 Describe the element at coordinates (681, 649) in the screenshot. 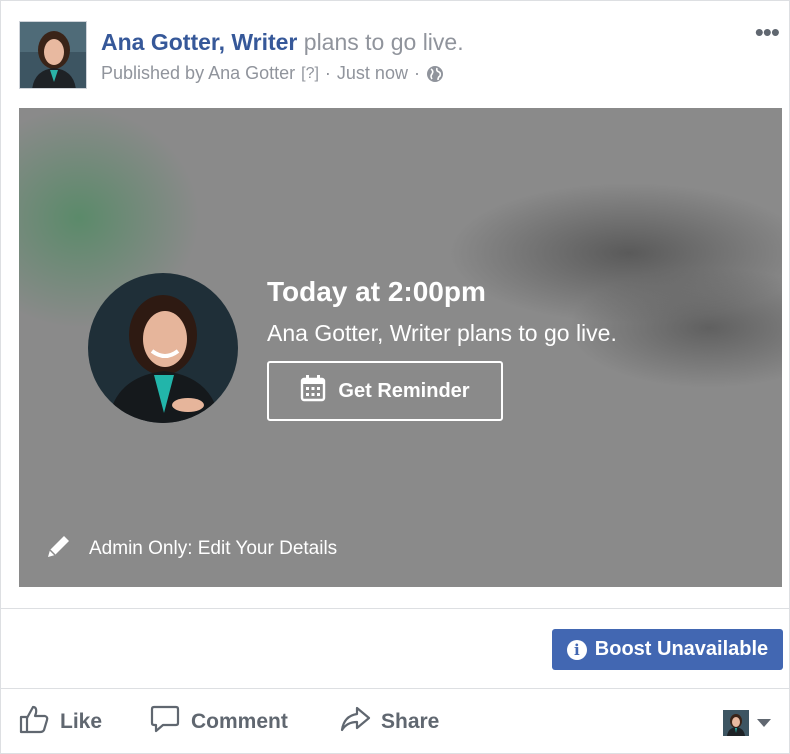

I see `boost-label: Boost Unavailable` at that location.